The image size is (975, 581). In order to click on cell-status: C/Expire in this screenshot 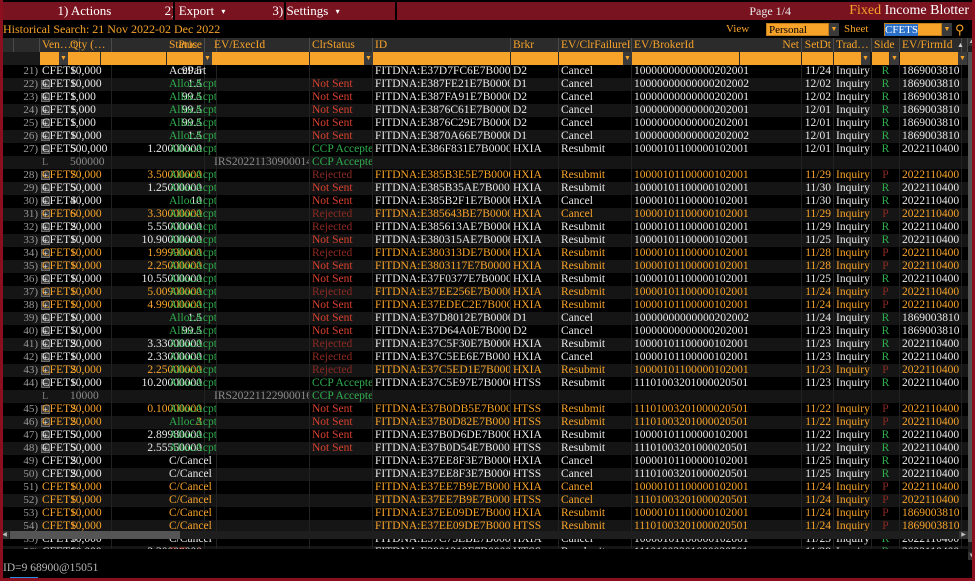, I will do `click(192, 547)`.